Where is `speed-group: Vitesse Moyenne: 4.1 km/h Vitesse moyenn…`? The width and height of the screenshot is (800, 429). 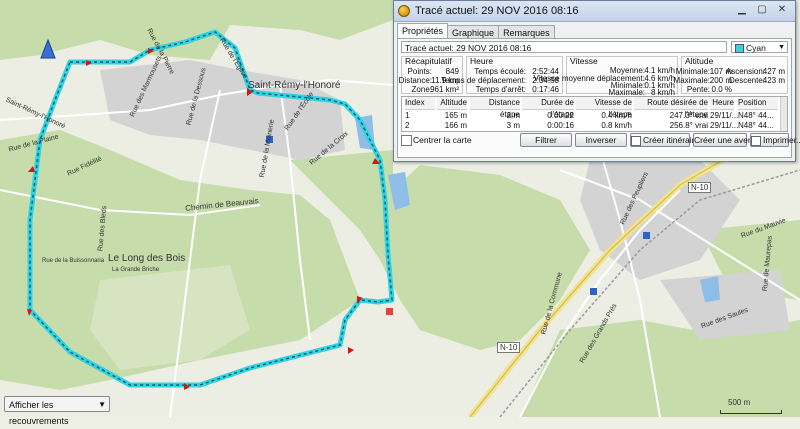
speed-group: Vitesse Moyenne: 4.1 km/h Vitesse moyenn… is located at coordinates (606, 76).